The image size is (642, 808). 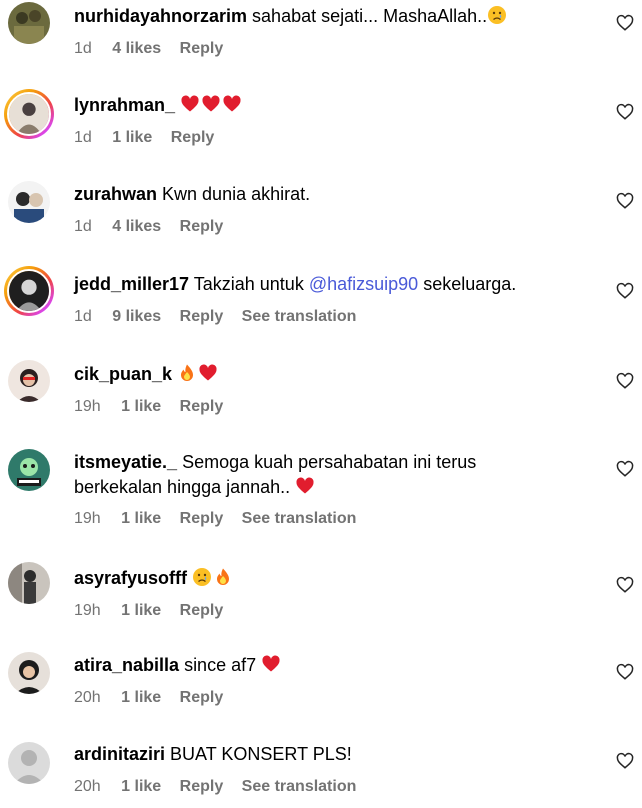 What do you see at coordinates (115, 194) in the screenshot?
I see `comment-username: zurahwan` at bounding box center [115, 194].